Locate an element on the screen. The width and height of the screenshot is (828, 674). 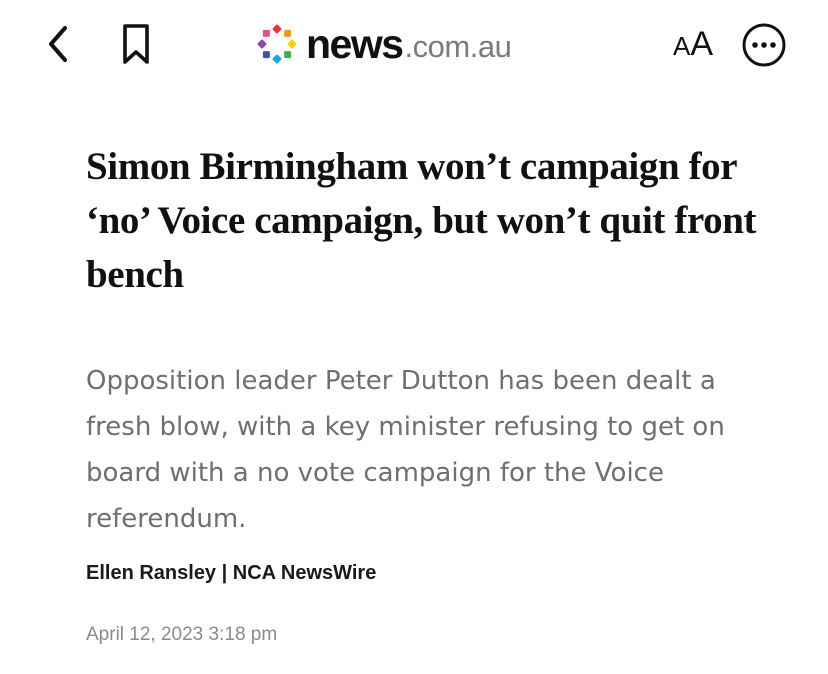
more-options-button is located at coordinates (764, 45).